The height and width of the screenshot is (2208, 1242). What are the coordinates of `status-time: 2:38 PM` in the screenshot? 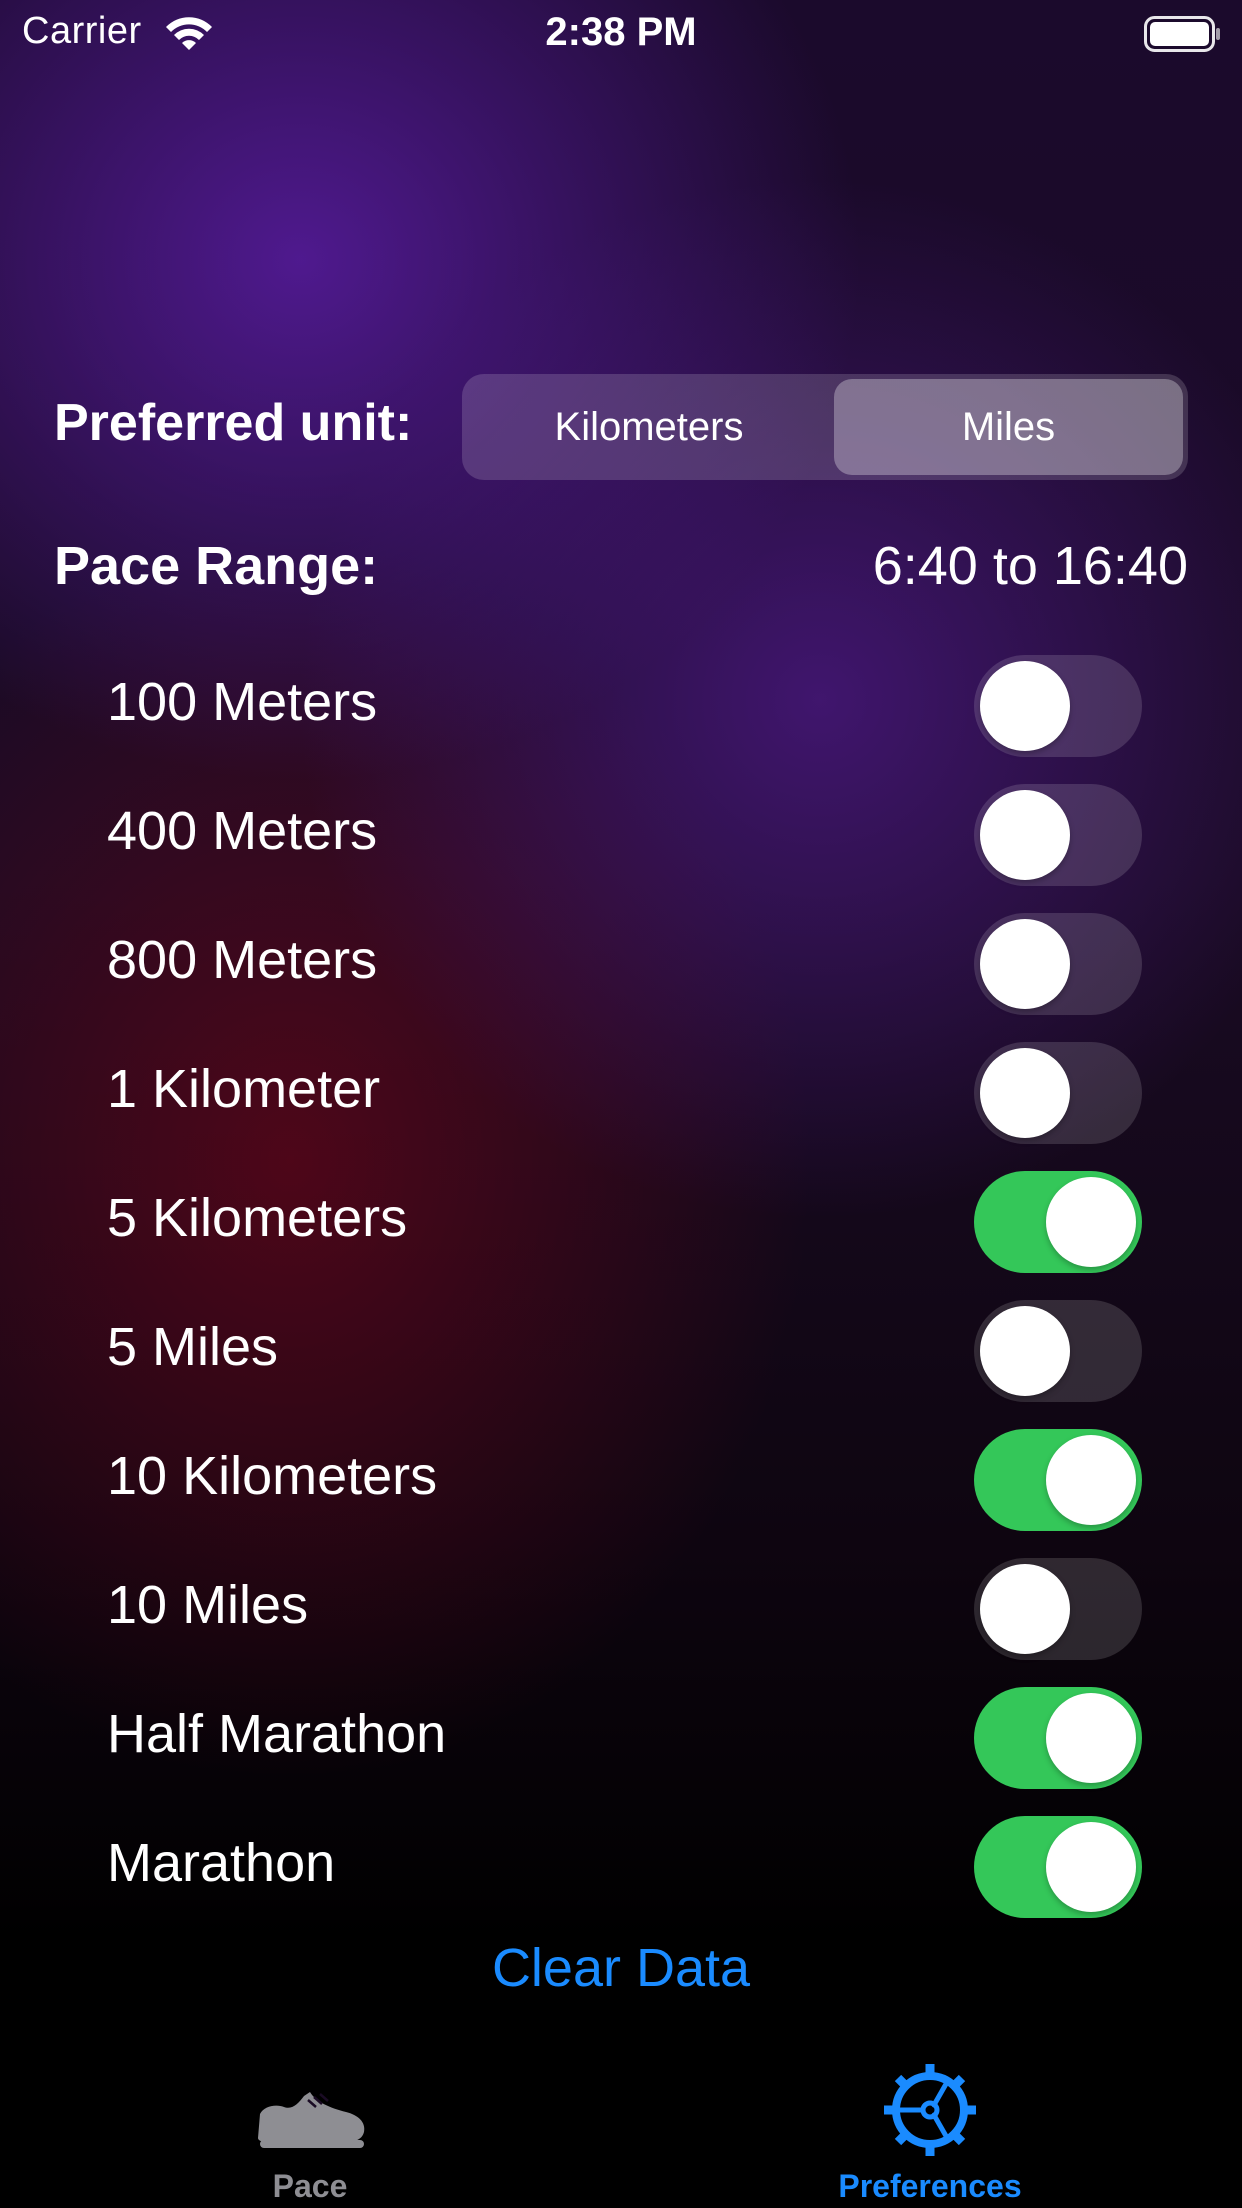 It's located at (621, 32).